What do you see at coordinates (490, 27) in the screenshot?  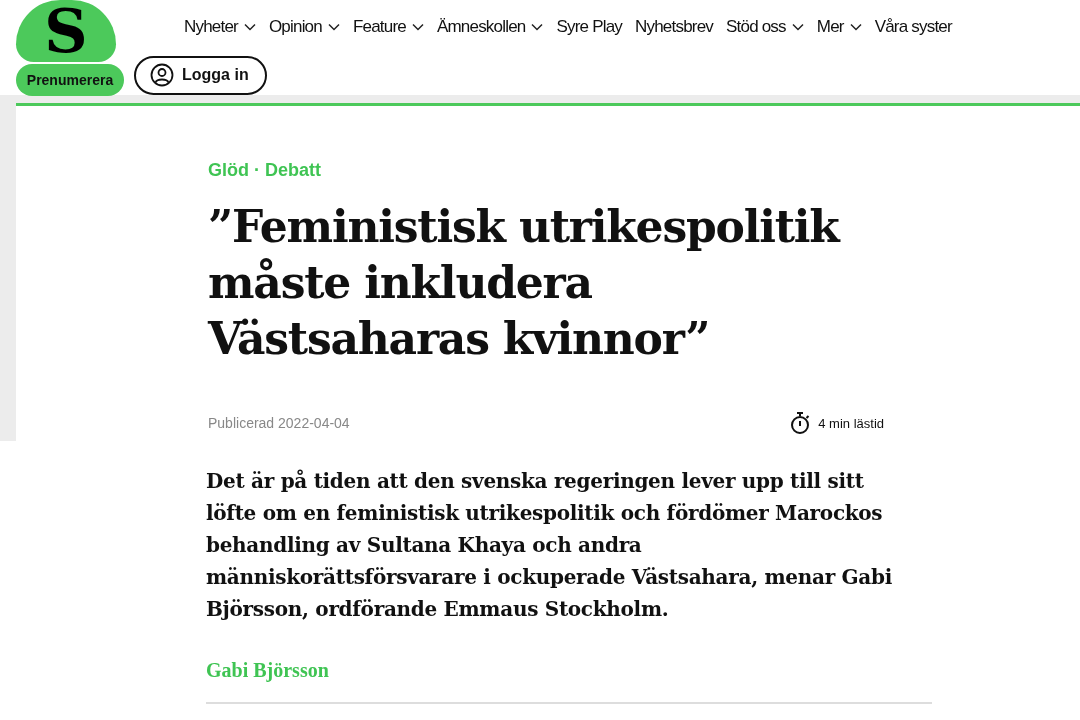 I see `nav-item: Ämneskollen` at bounding box center [490, 27].